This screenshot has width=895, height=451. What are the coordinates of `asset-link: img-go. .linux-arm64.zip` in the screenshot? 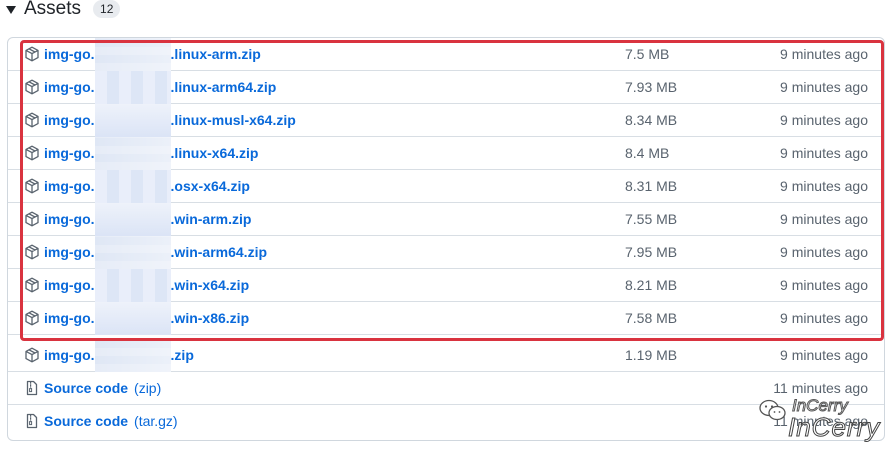 It's located at (160, 87).